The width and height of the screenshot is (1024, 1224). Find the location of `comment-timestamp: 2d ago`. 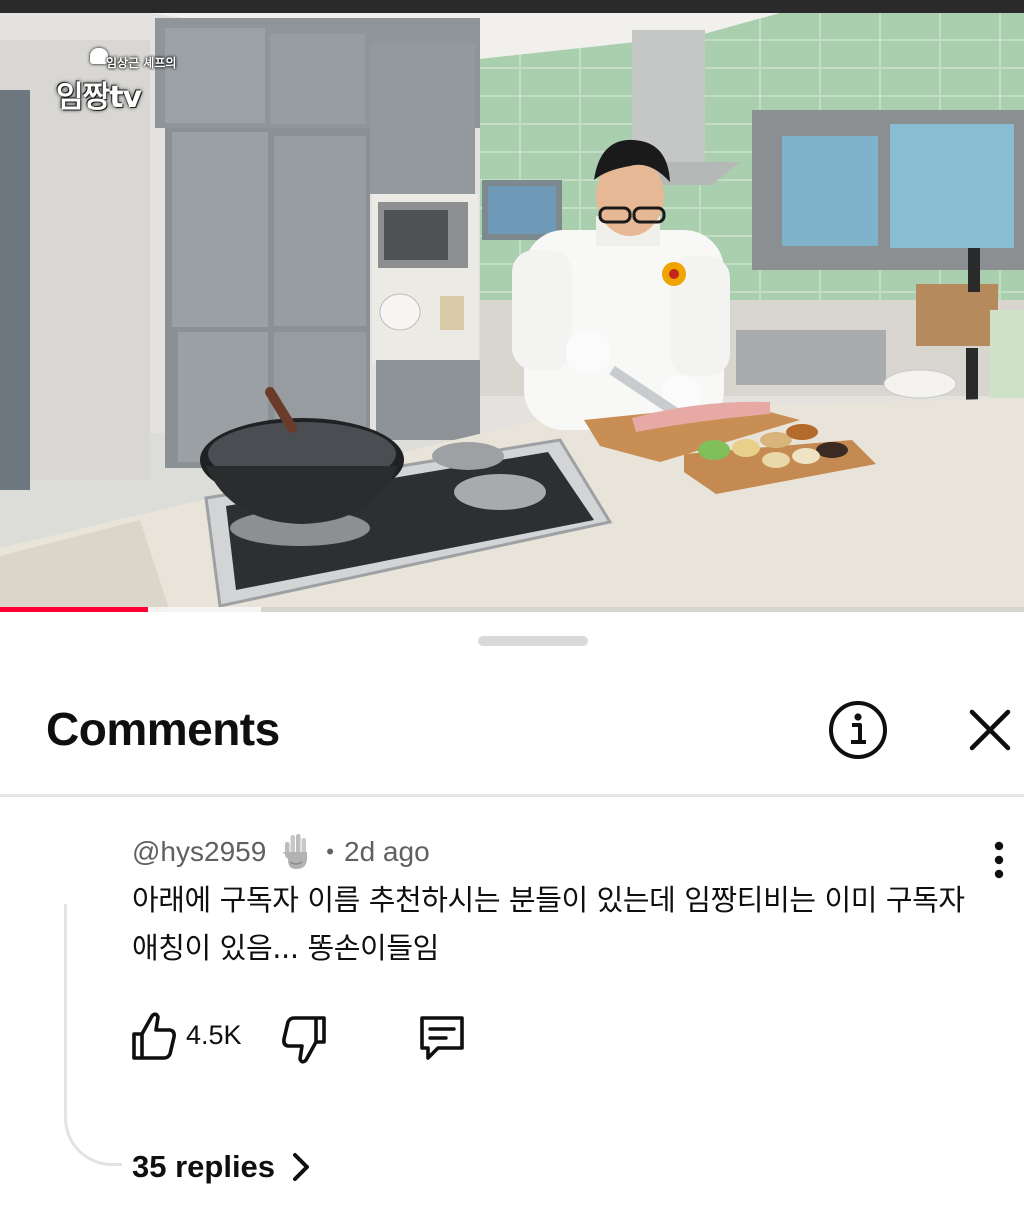

comment-timestamp: 2d ago is located at coordinates (387, 851).